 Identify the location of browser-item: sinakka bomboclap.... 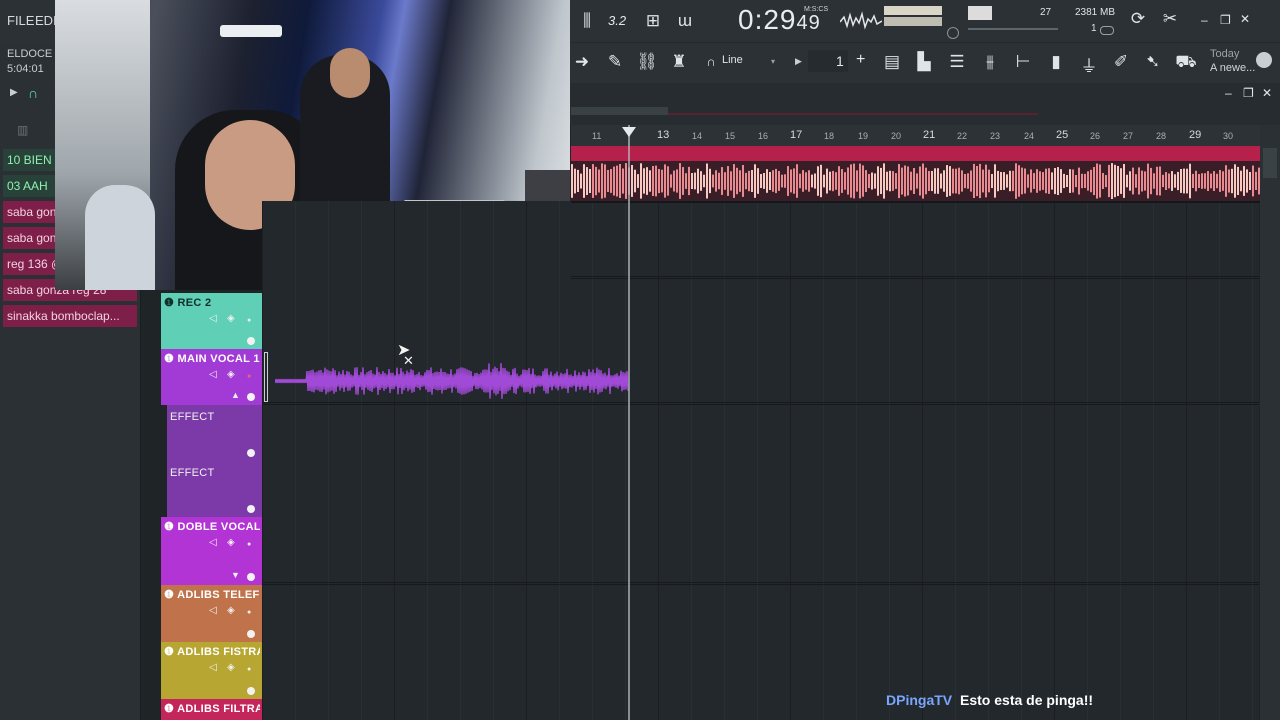
(70, 316).